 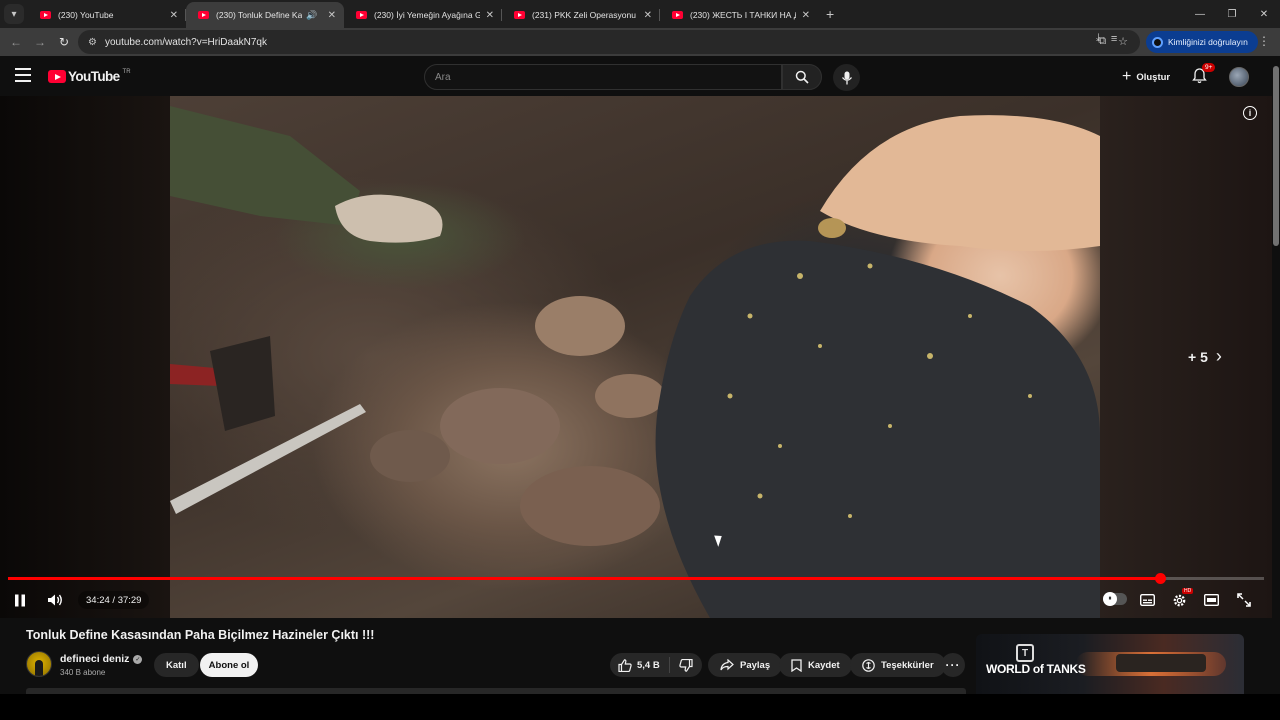 I want to click on guide-menu-icon, so click(x=23, y=75).